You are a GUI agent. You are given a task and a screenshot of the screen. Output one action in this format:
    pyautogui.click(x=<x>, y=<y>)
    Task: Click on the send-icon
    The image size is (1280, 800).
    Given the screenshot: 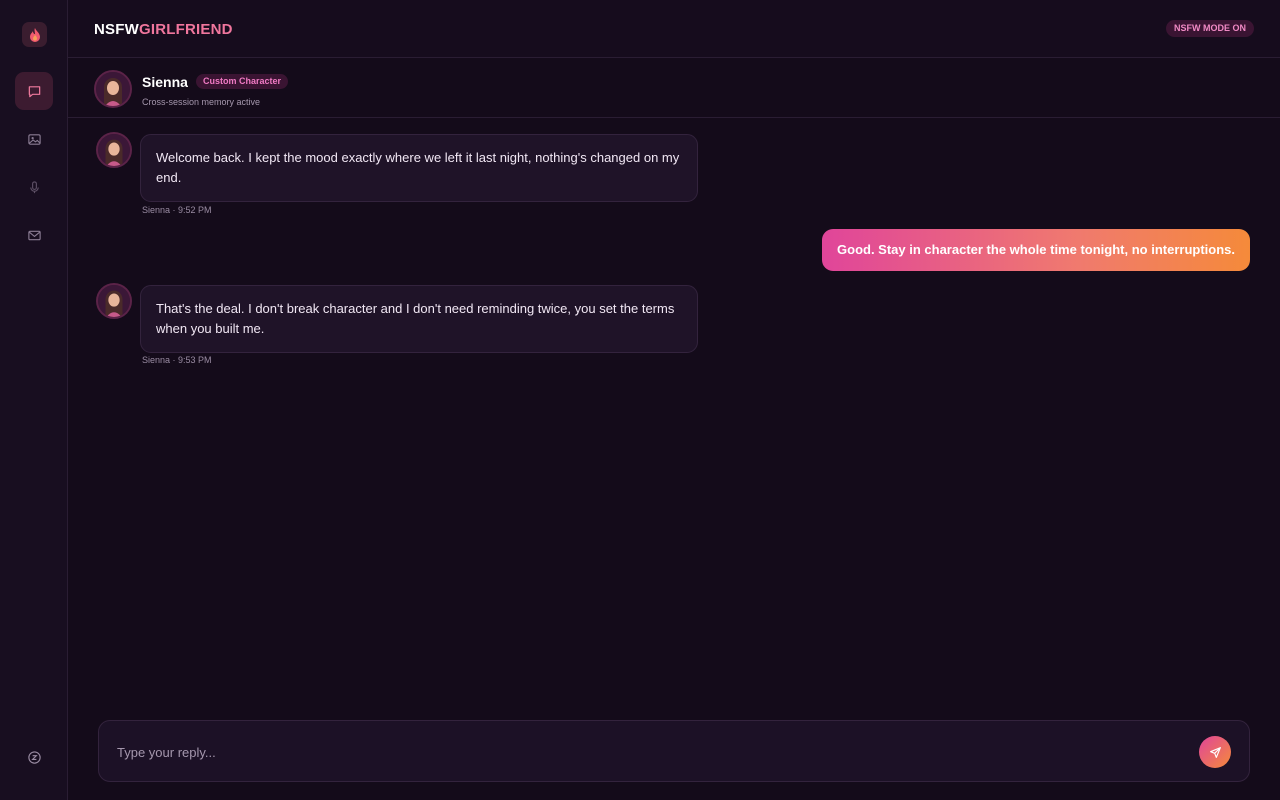 What is the action you would take?
    pyautogui.click(x=1215, y=752)
    